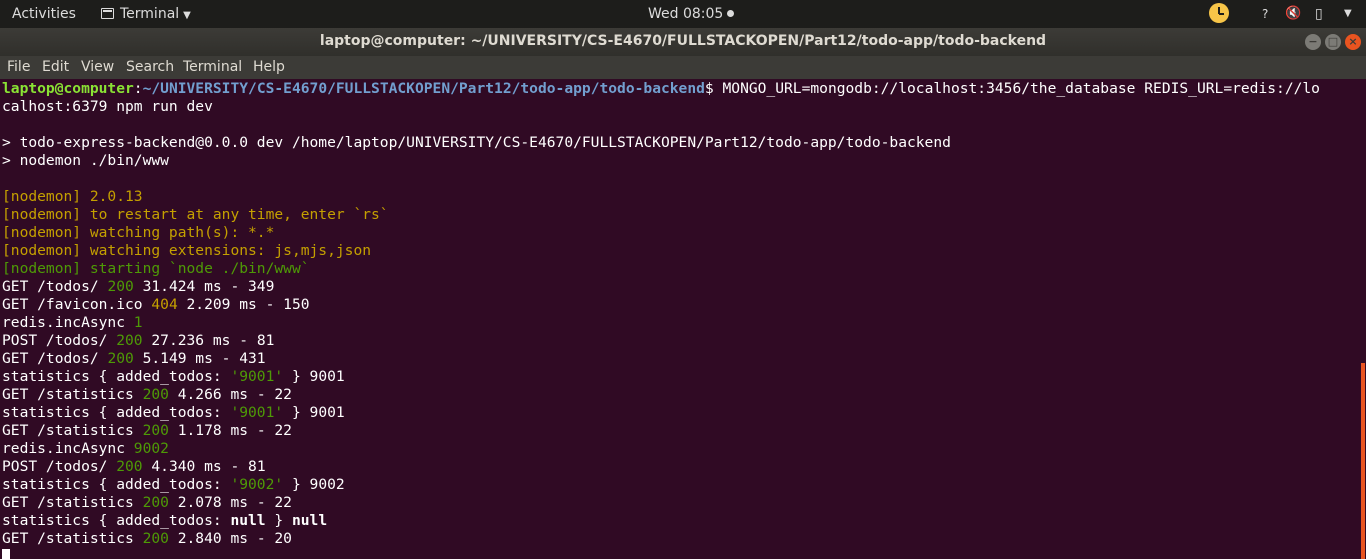 The image size is (1366, 559). What do you see at coordinates (68, 448) in the screenshot?
I see `log-text: redis.incAsync` at bounding box center [68, 448].